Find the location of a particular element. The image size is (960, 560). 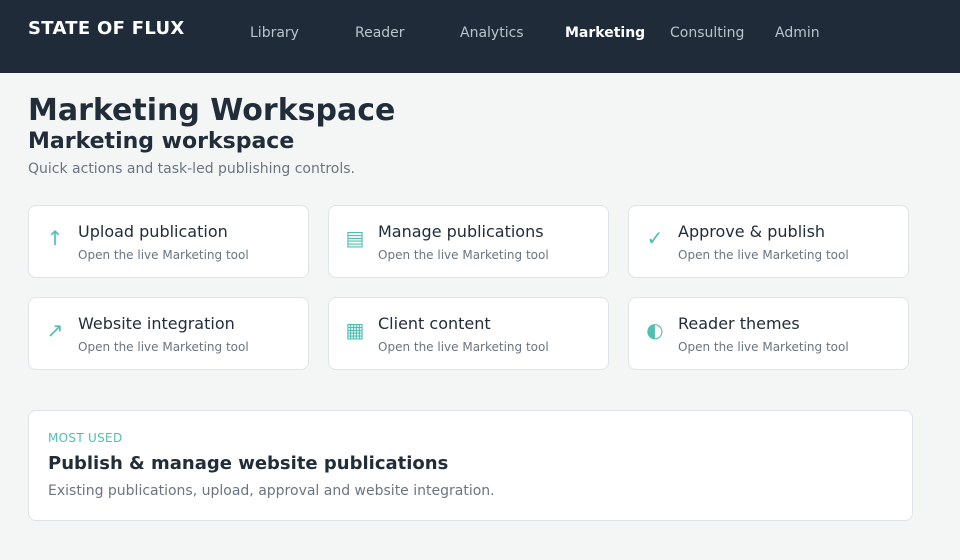

list-icon: ▤ is located at coordinates (355, 238).